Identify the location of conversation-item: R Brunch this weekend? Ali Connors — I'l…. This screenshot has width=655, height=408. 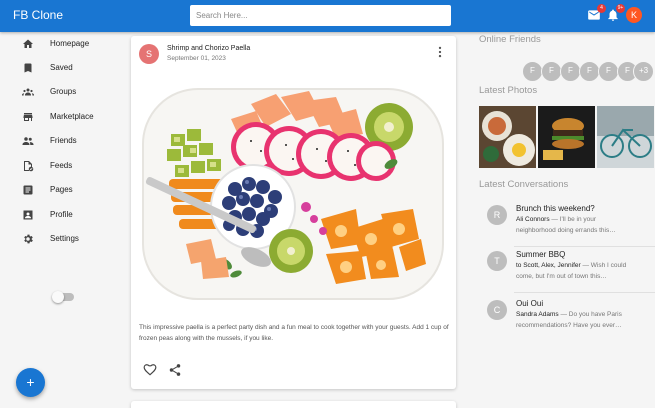
(567, 224).